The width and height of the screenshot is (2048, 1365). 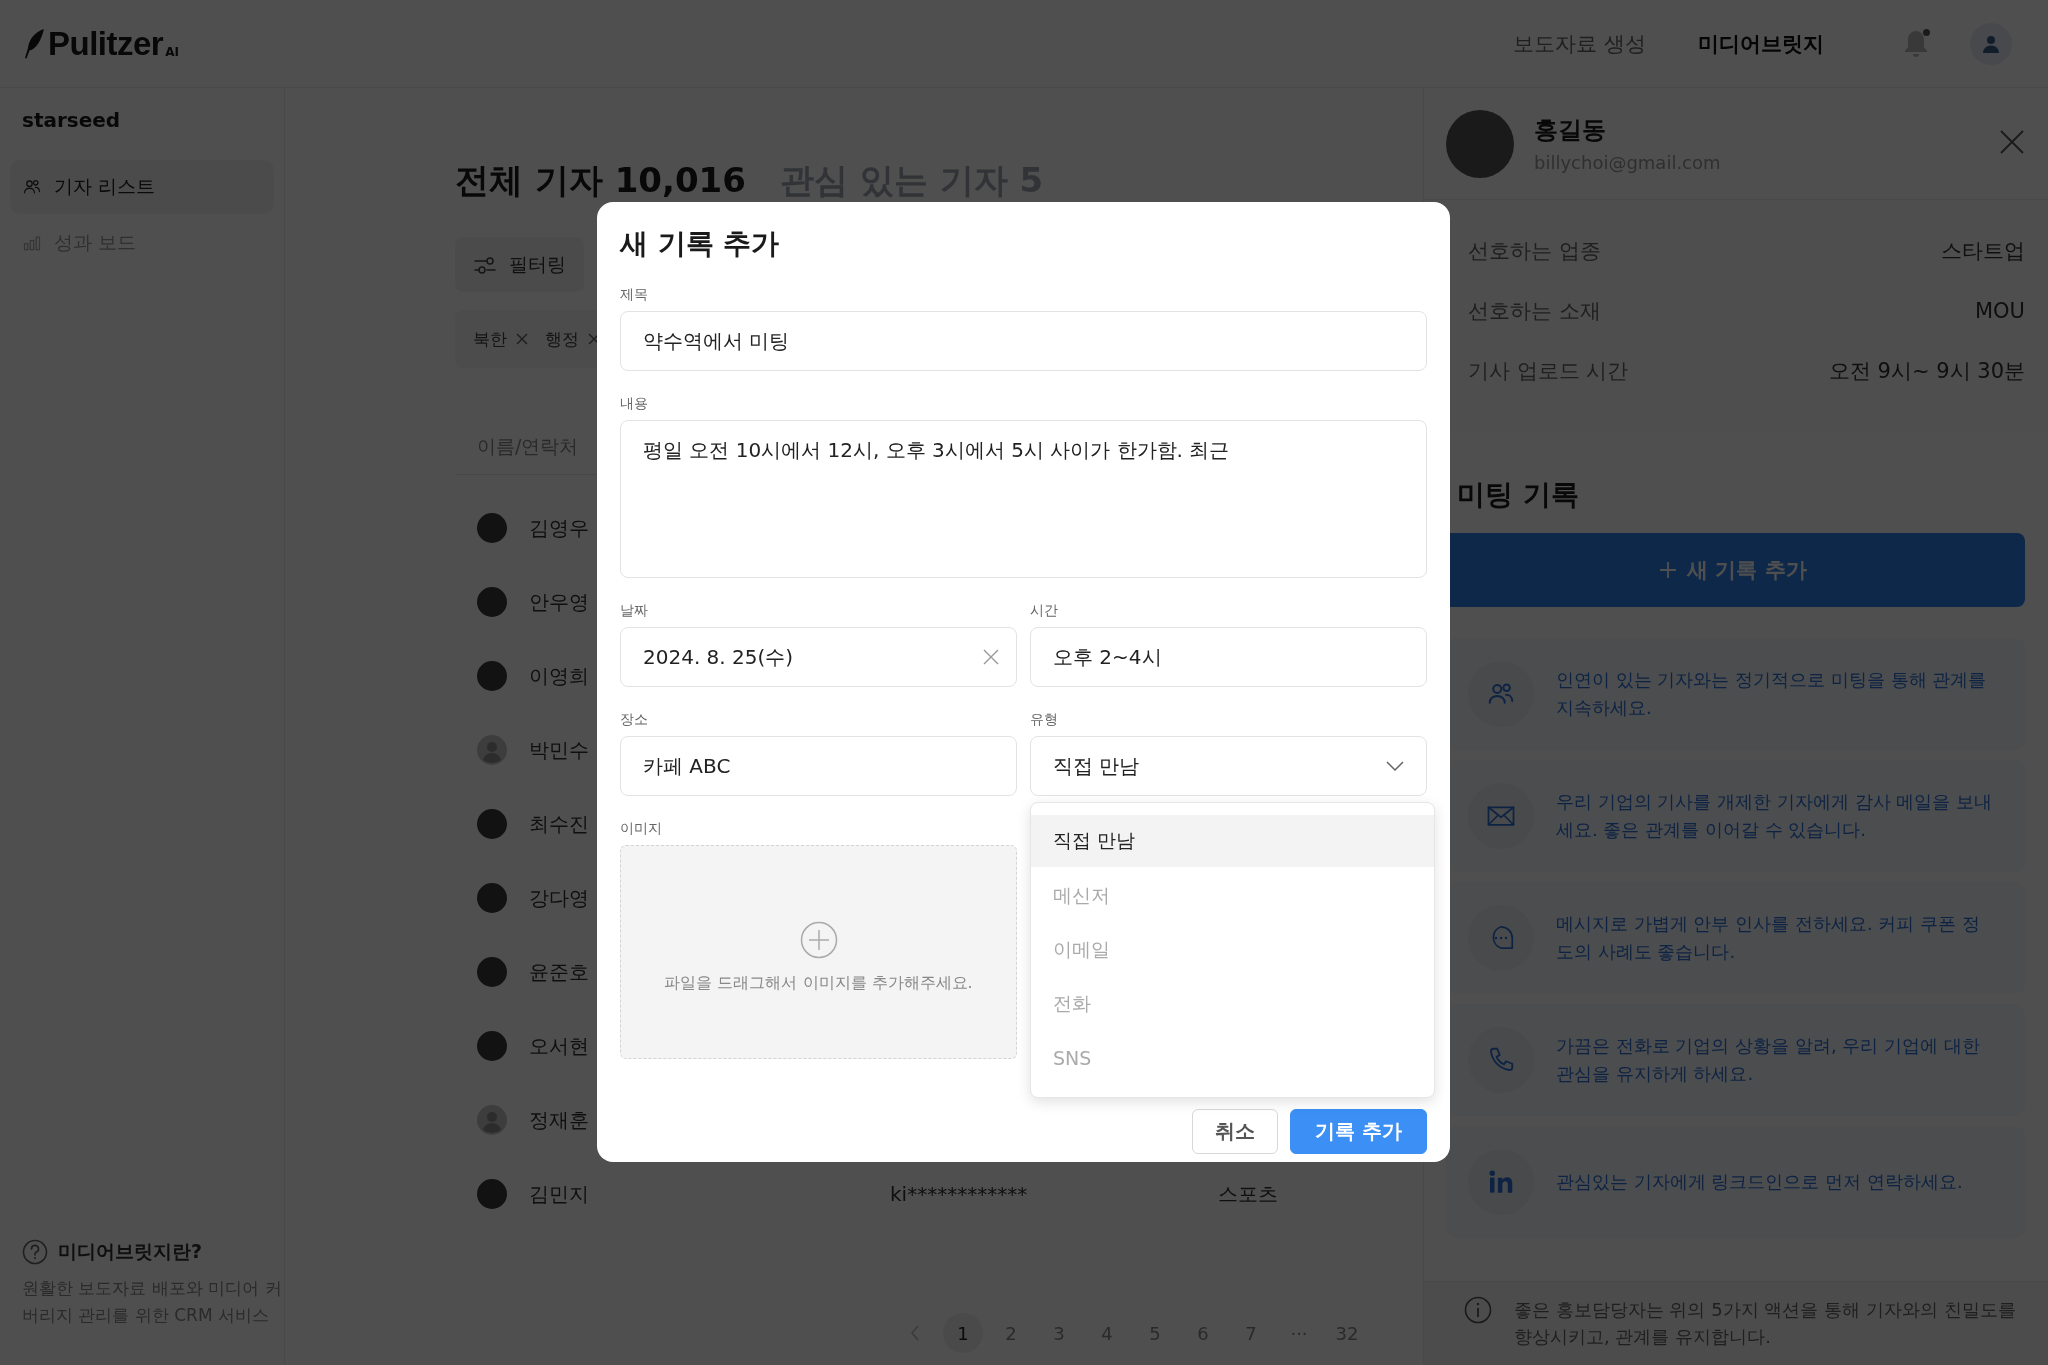 What do you see at coordinates (1775, 816) in the screenshot?
I see `tip-text: 우리 기업의 기사를 개제한 기자에게 감사 메일을 보내세요. 좋은 관계를 이어갈 수 있습니다.` at bounding box center [1775, 816].